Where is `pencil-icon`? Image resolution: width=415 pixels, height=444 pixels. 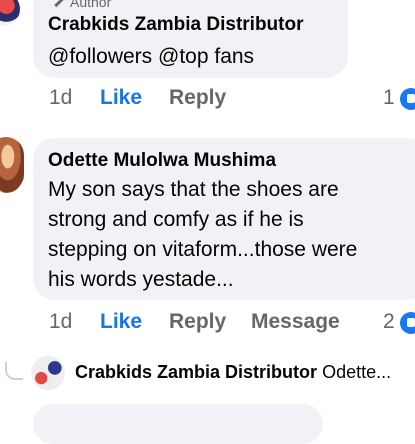 pencil-icon is located at coordinates (59, 3).